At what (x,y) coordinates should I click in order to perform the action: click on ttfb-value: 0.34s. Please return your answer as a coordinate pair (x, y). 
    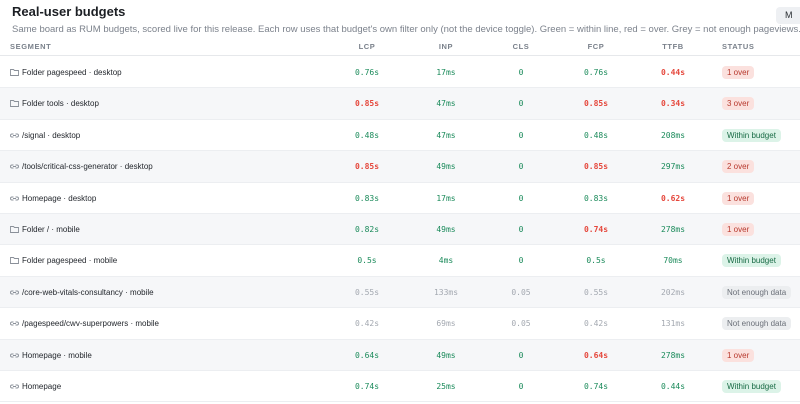
    Looking at the image, I should click on (673, 104).